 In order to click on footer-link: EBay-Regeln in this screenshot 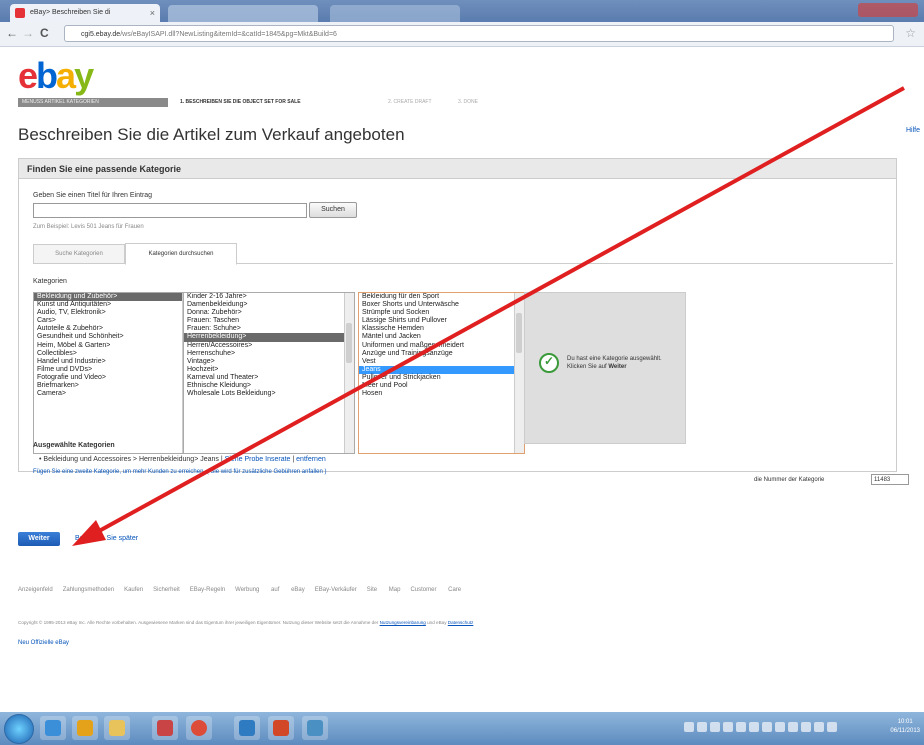, I will do `click(207, 590)`.